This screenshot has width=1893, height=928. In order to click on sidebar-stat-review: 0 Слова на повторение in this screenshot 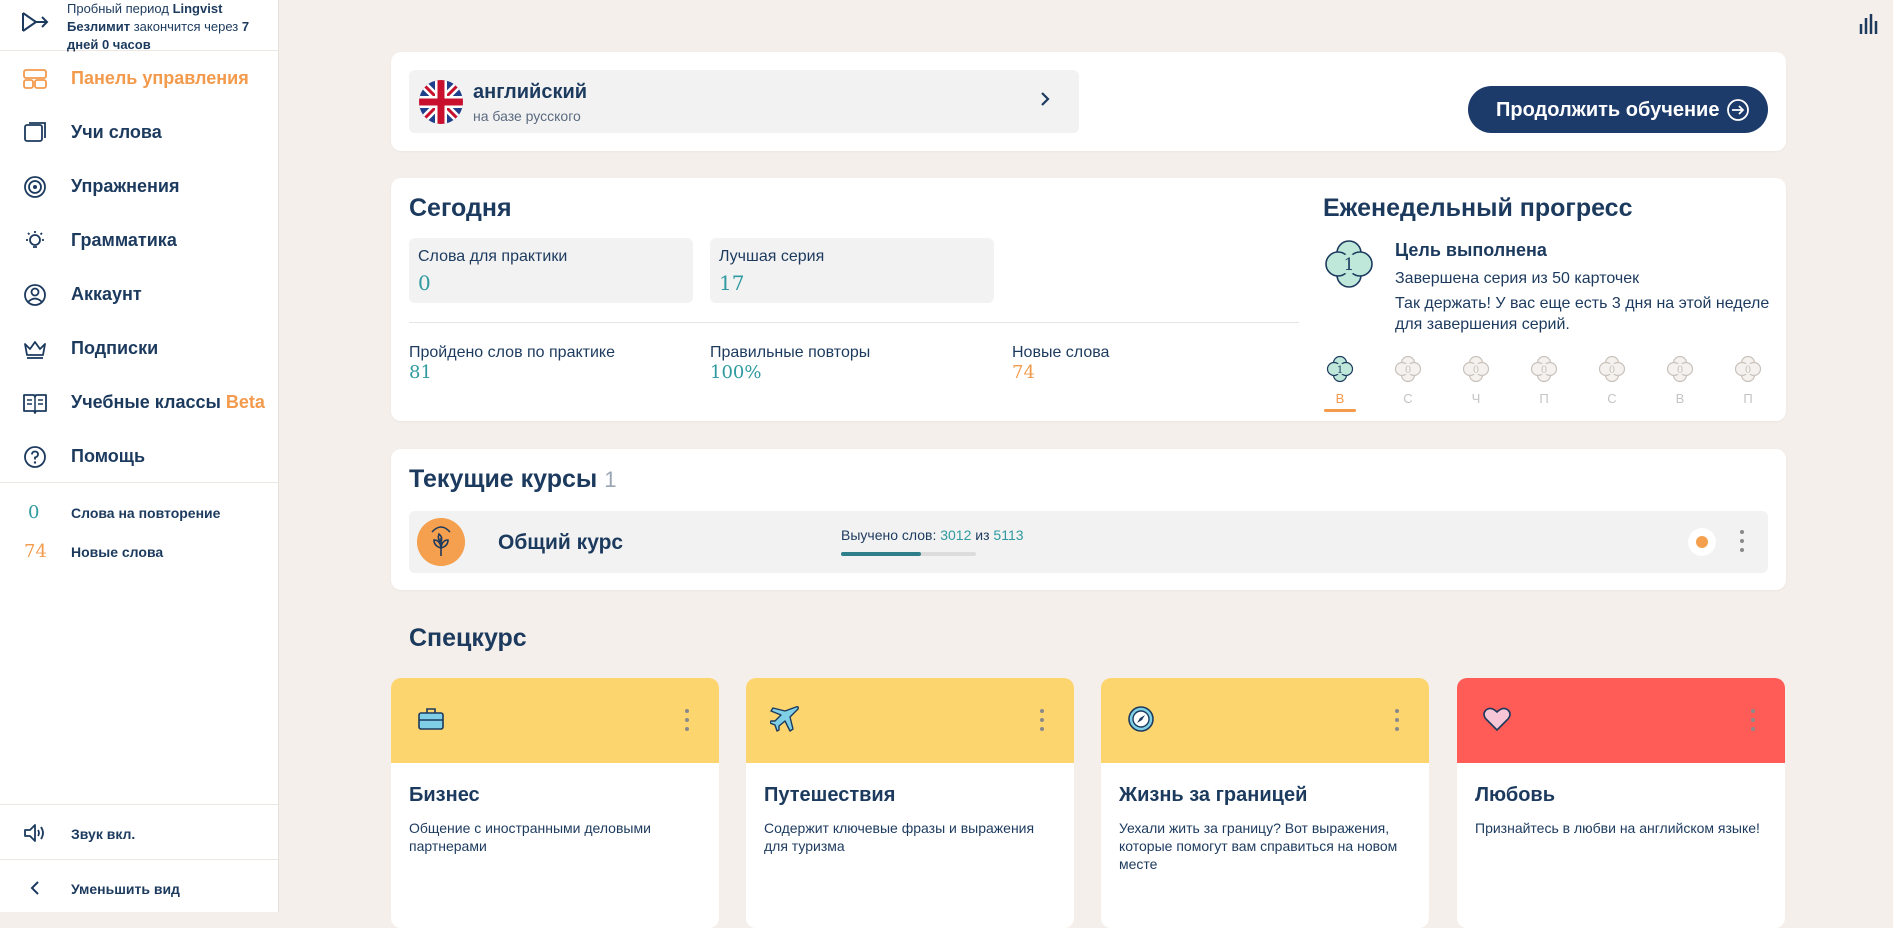, I will do `click(139, 513)`.